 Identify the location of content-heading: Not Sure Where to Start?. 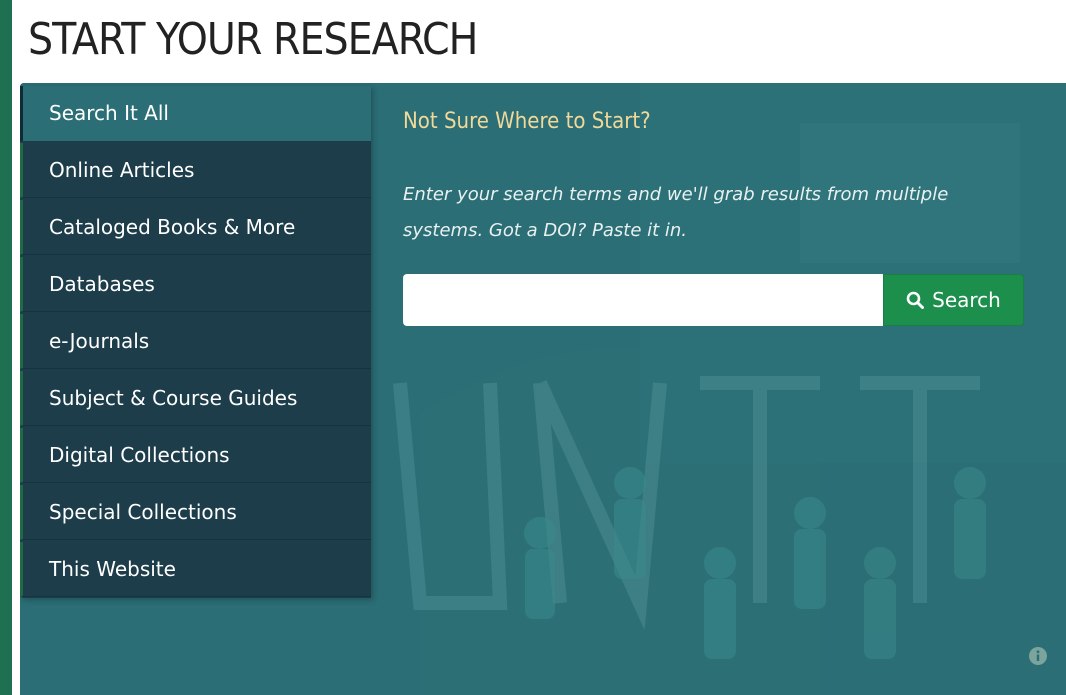
(527, 121).